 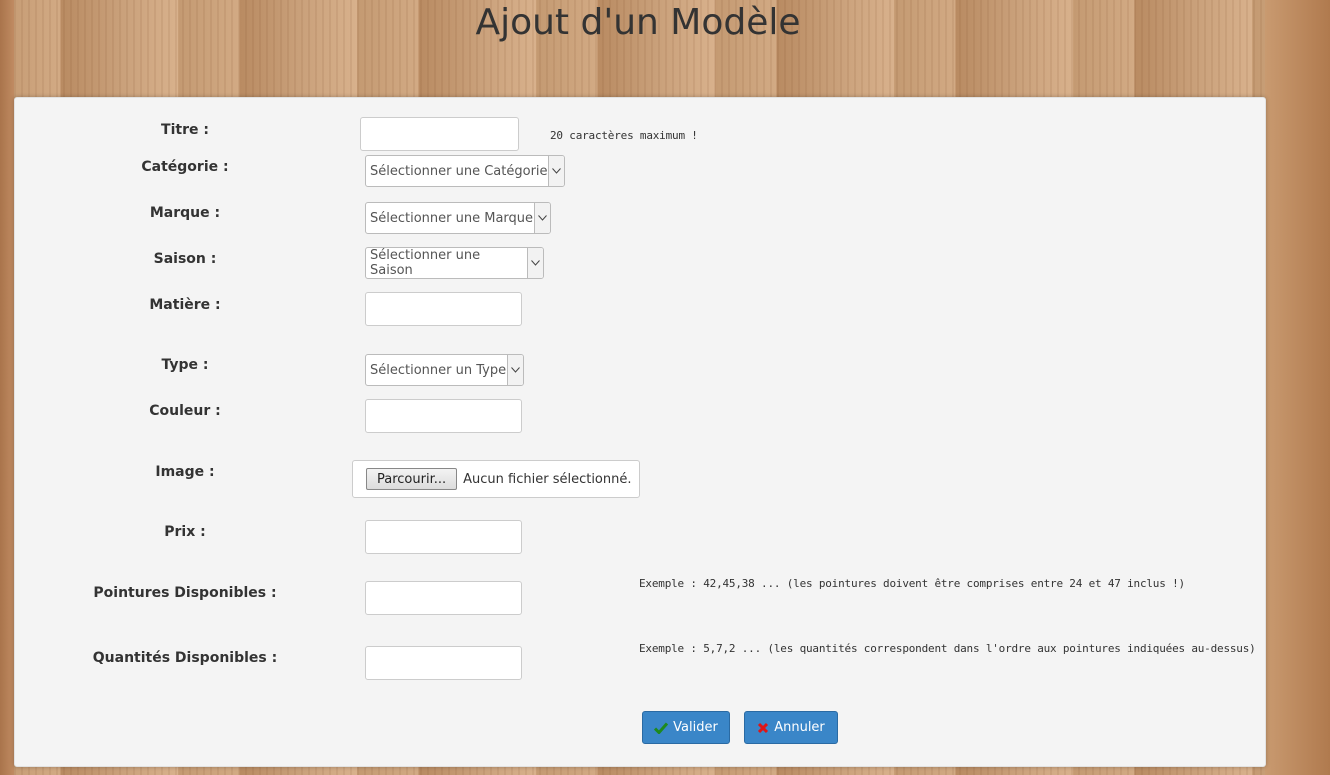 I want to click on matiere-input, so click(x=443, y=309).